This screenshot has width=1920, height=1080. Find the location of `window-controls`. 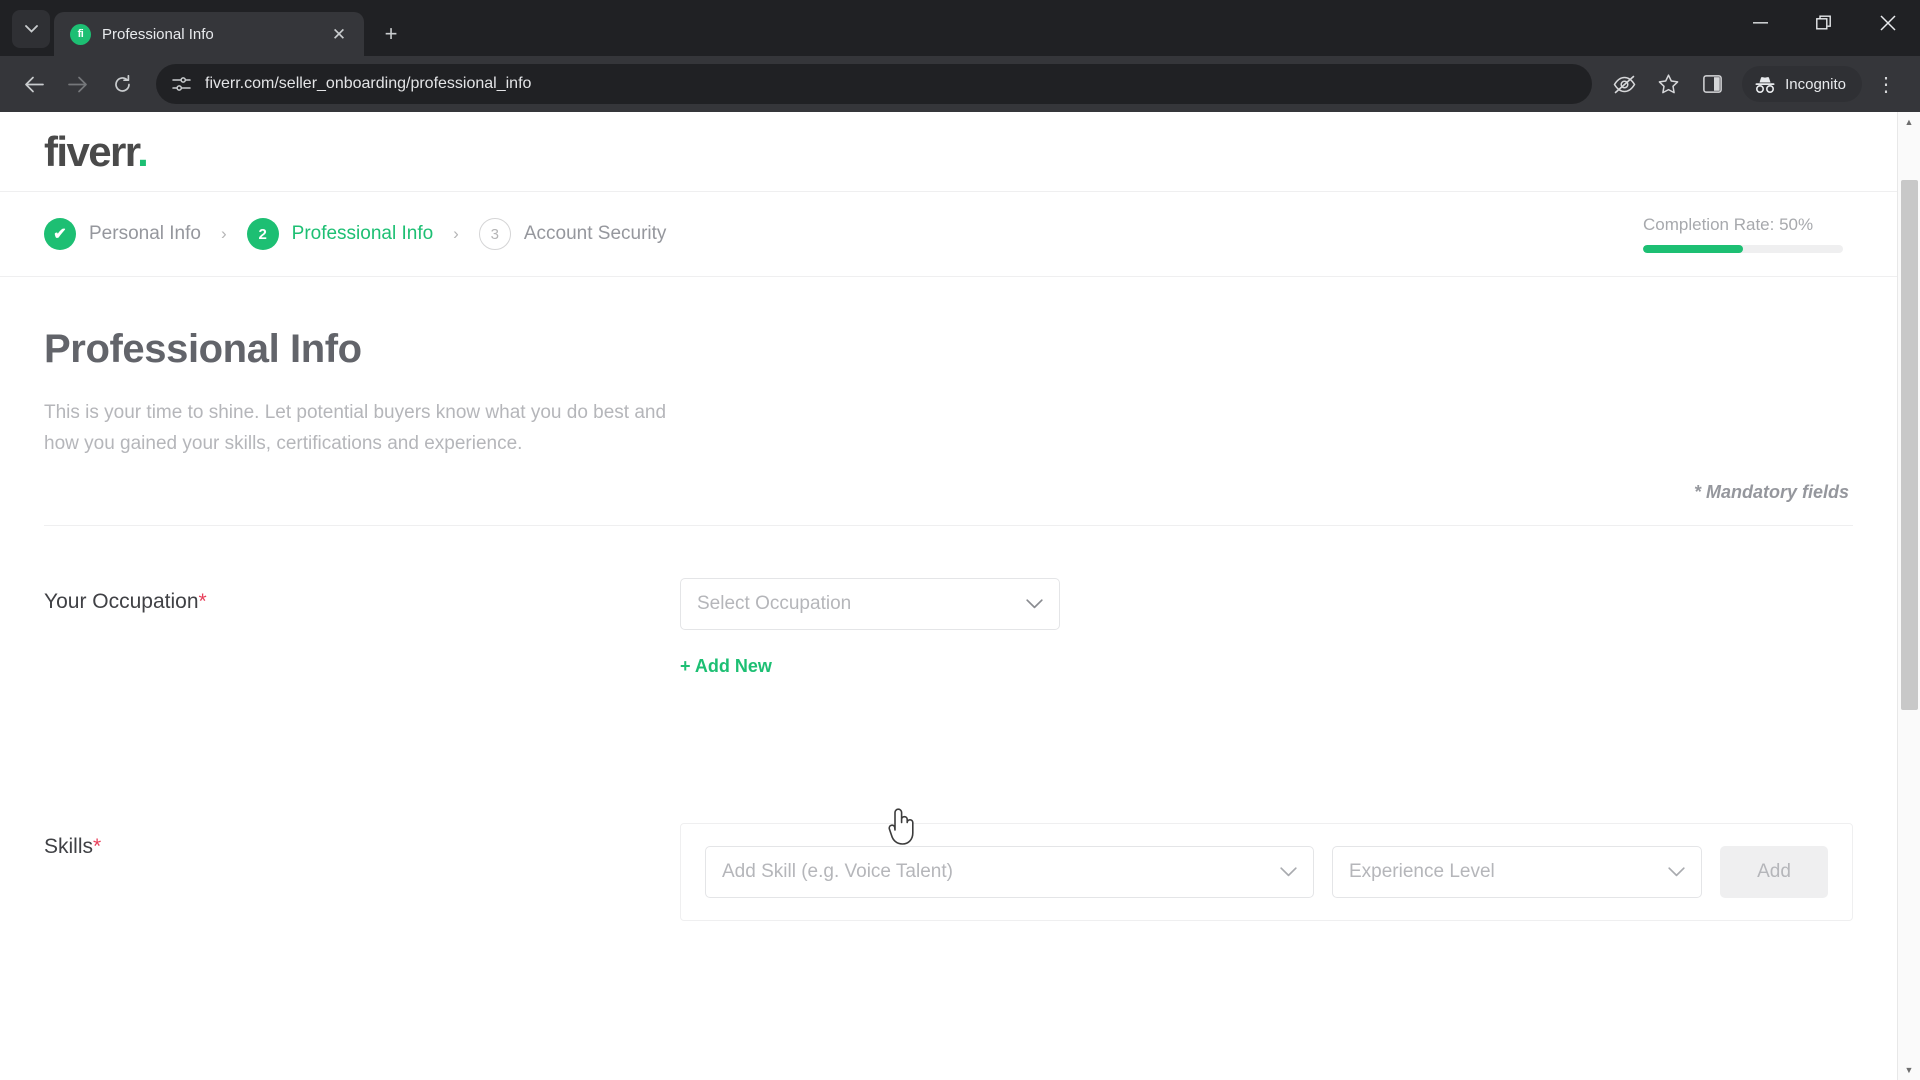

window-controls is located at coordinates (1824, 28).